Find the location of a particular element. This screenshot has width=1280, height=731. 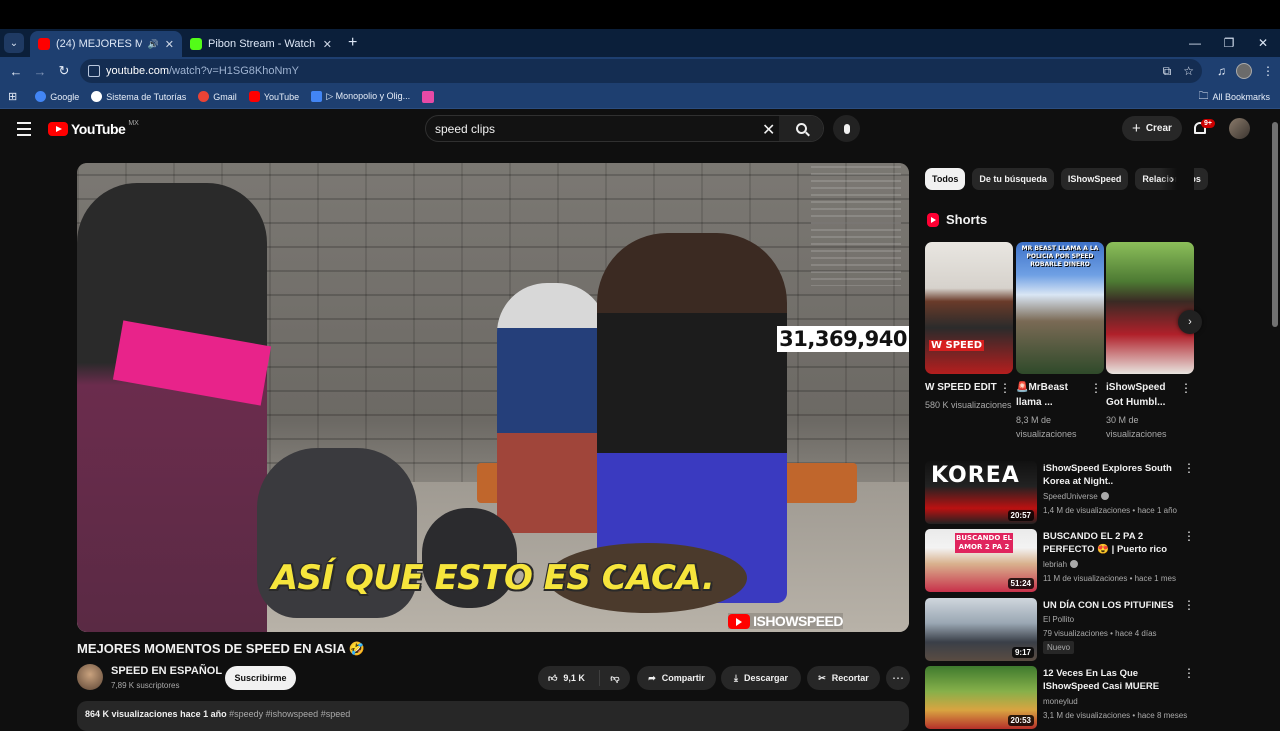

recommendation-meta: 79 visualizaciones • hace 4 días is located at coordinates (1100, 633).